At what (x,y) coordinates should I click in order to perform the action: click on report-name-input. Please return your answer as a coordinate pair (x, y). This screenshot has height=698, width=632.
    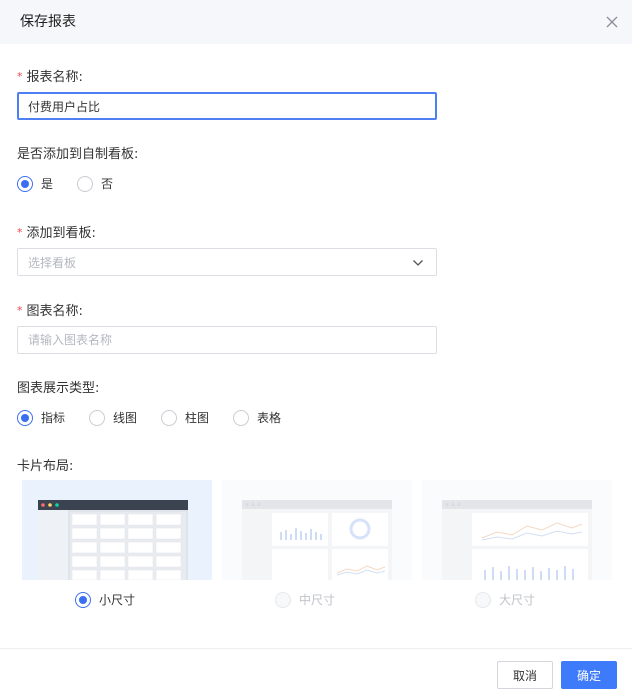
    Looking at the image, I should click on (227, 106).